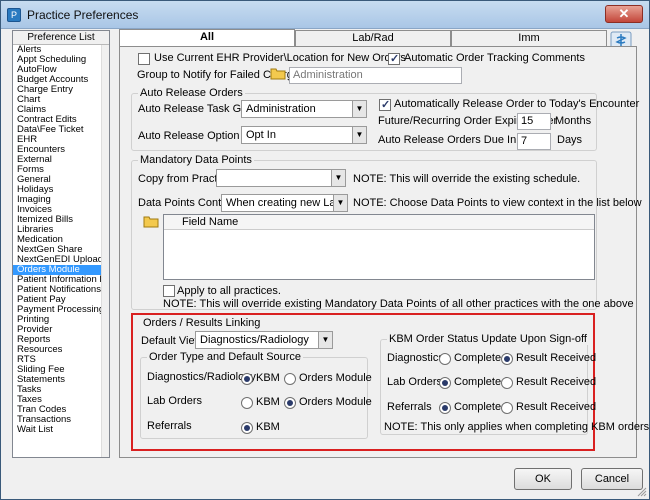  I want to click on preference-list-item: Wait List, so click(61, 430).